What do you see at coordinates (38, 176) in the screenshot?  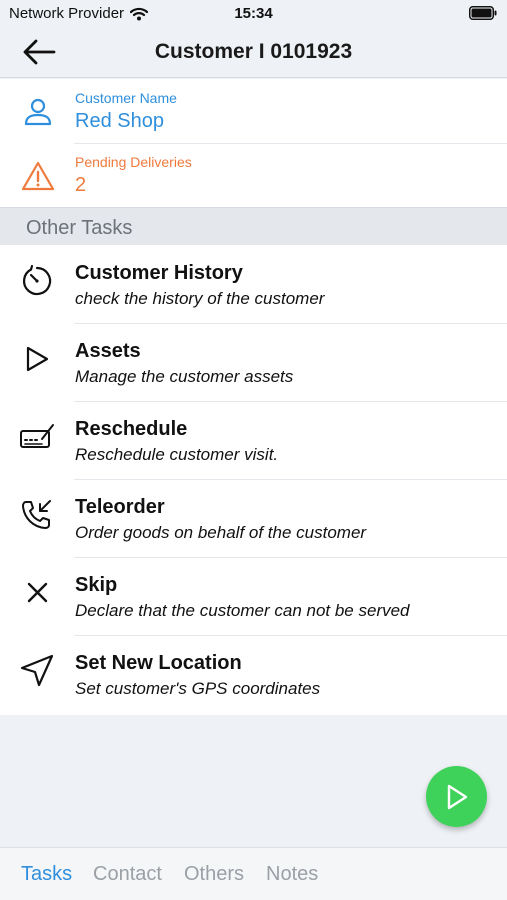 I see `warning-icon` at bounding box center [38, 176].